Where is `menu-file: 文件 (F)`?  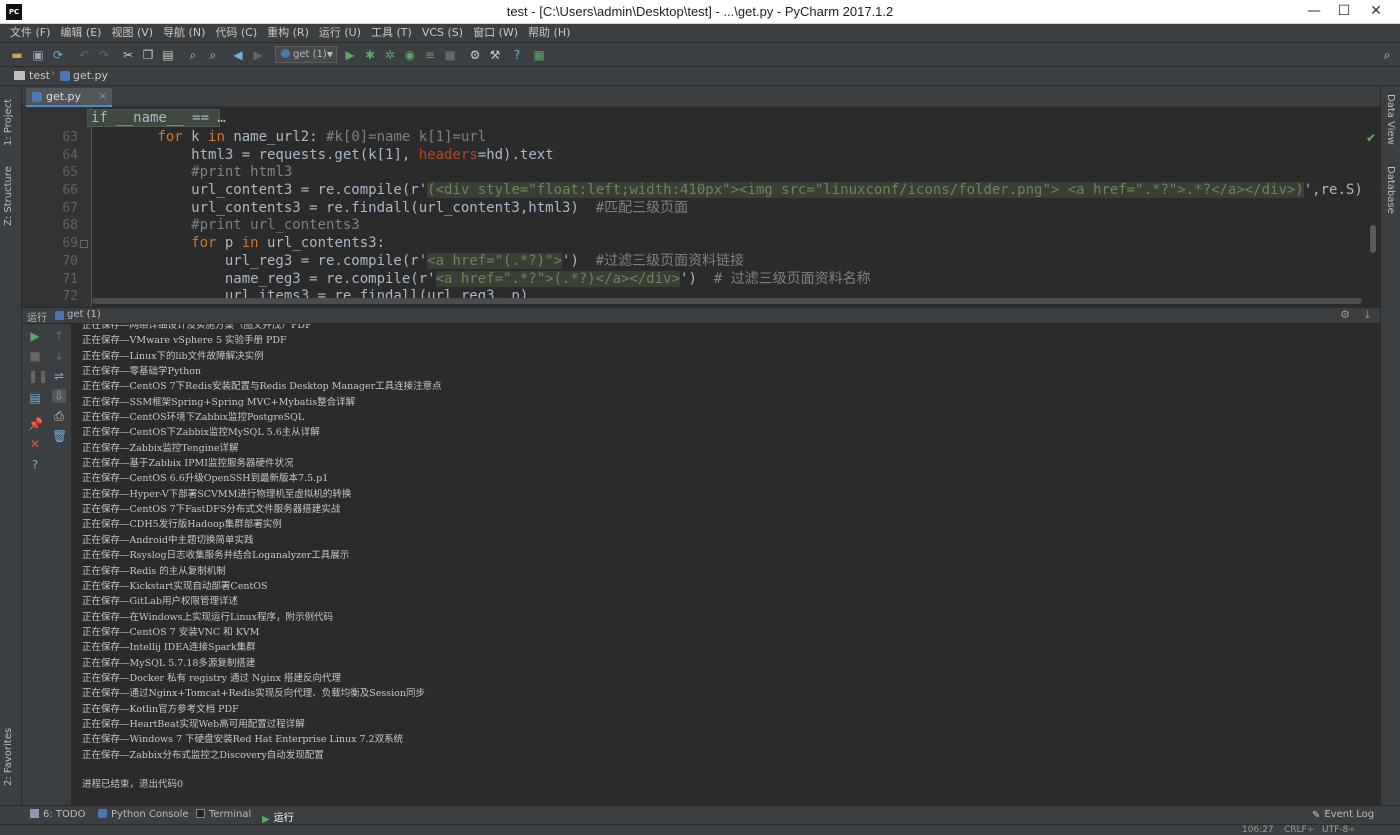
menu-file: 文件 (F) is located at coordinates (30, 33).